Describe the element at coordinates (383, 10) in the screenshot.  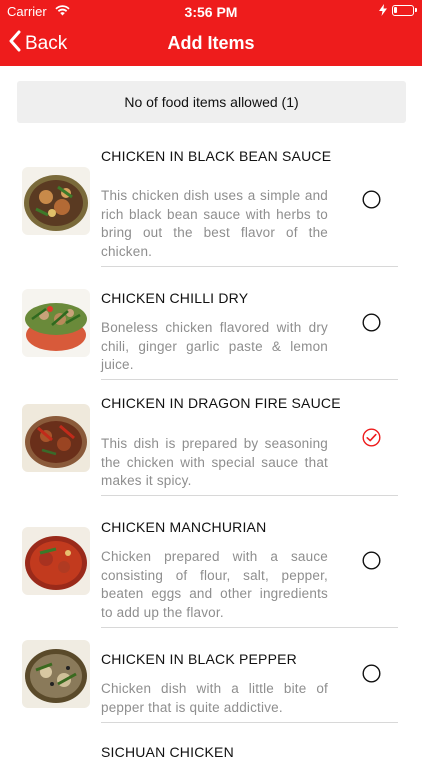
I see `charging-icon` at that location.